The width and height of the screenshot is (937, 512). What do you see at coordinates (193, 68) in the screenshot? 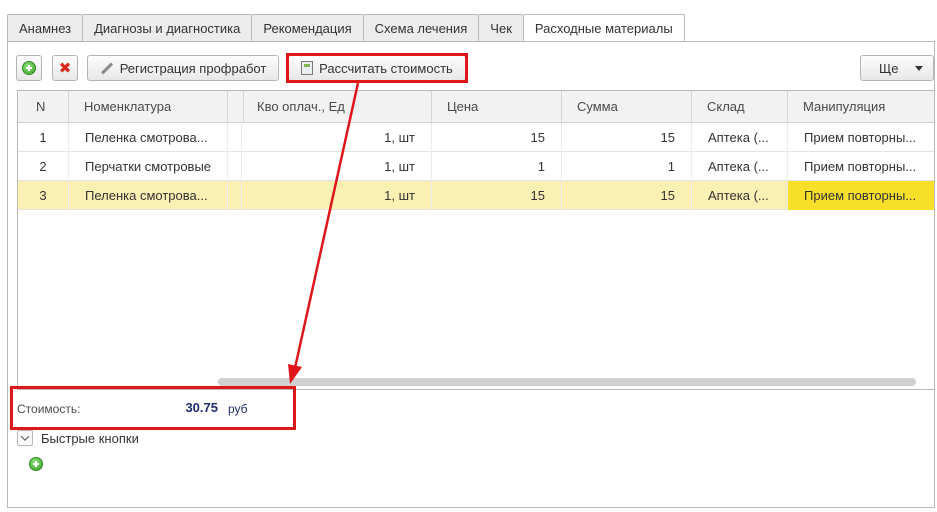
I see `register-prof-work-label: Регистрация профработ` at bounding box center [193, 68].